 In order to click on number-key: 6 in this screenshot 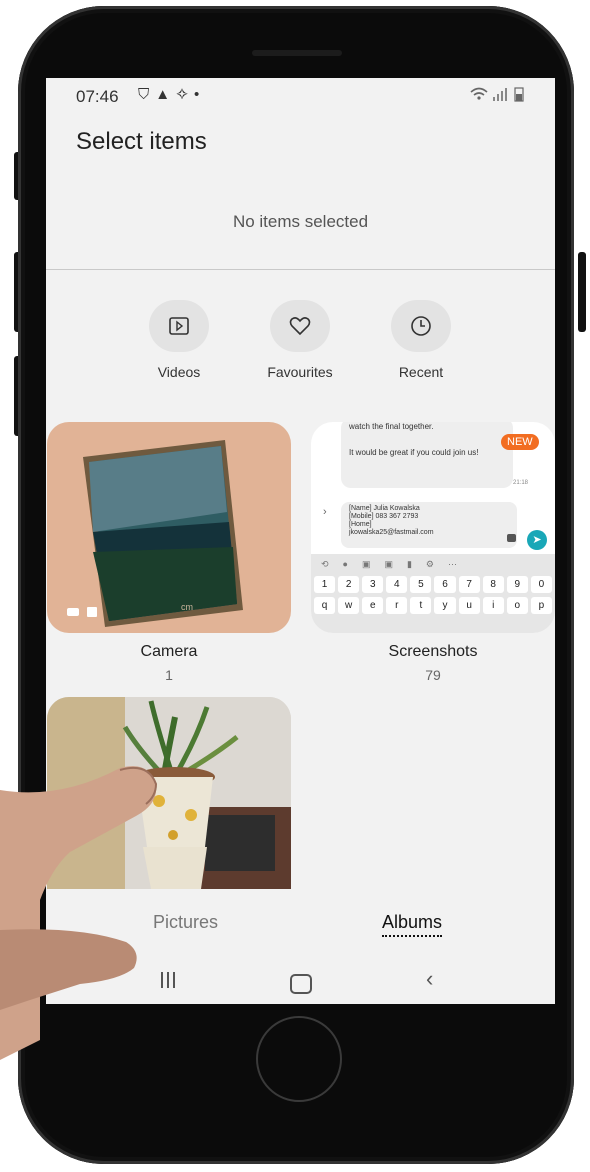, I will do `click(445, 584)`.